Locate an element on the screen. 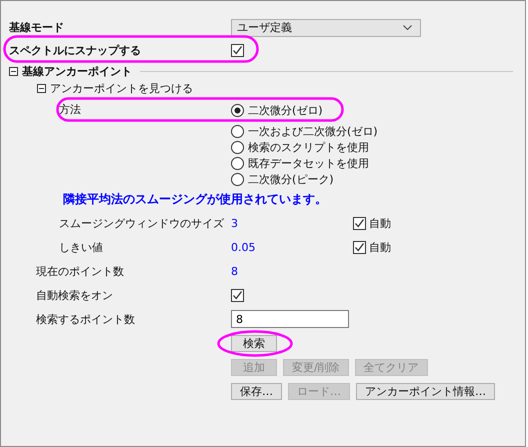  caret-icon is located at coordinates (407, 27).